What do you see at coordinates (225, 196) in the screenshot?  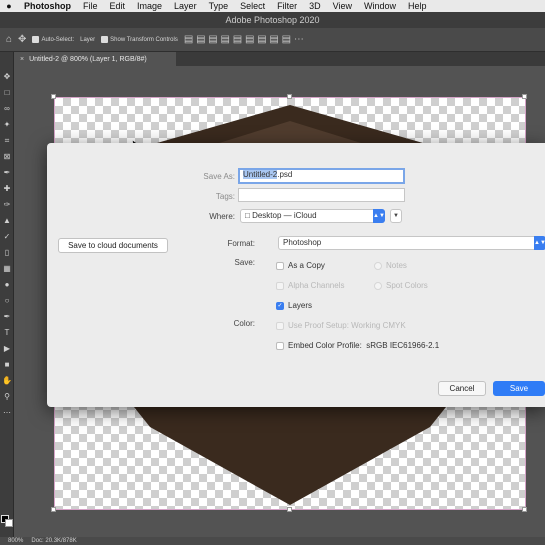 I see `tags-label: Tags:` at bounding box center [225, 196].